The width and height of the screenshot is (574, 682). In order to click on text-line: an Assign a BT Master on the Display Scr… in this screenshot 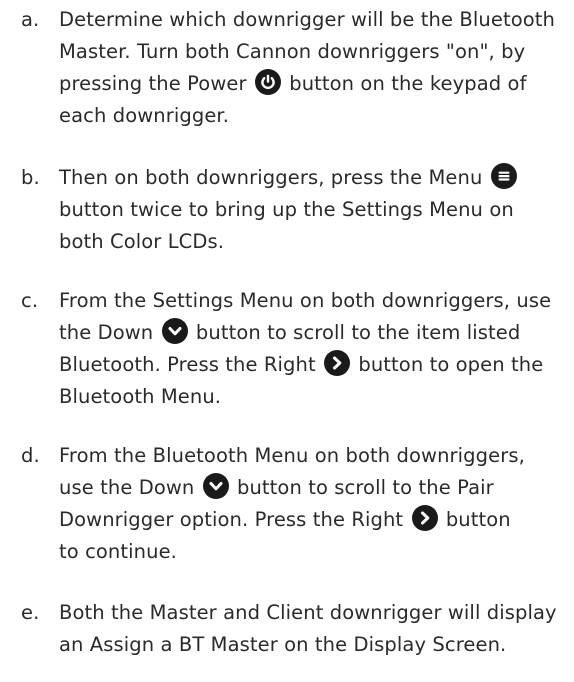, I will do `click(314, 645)`.